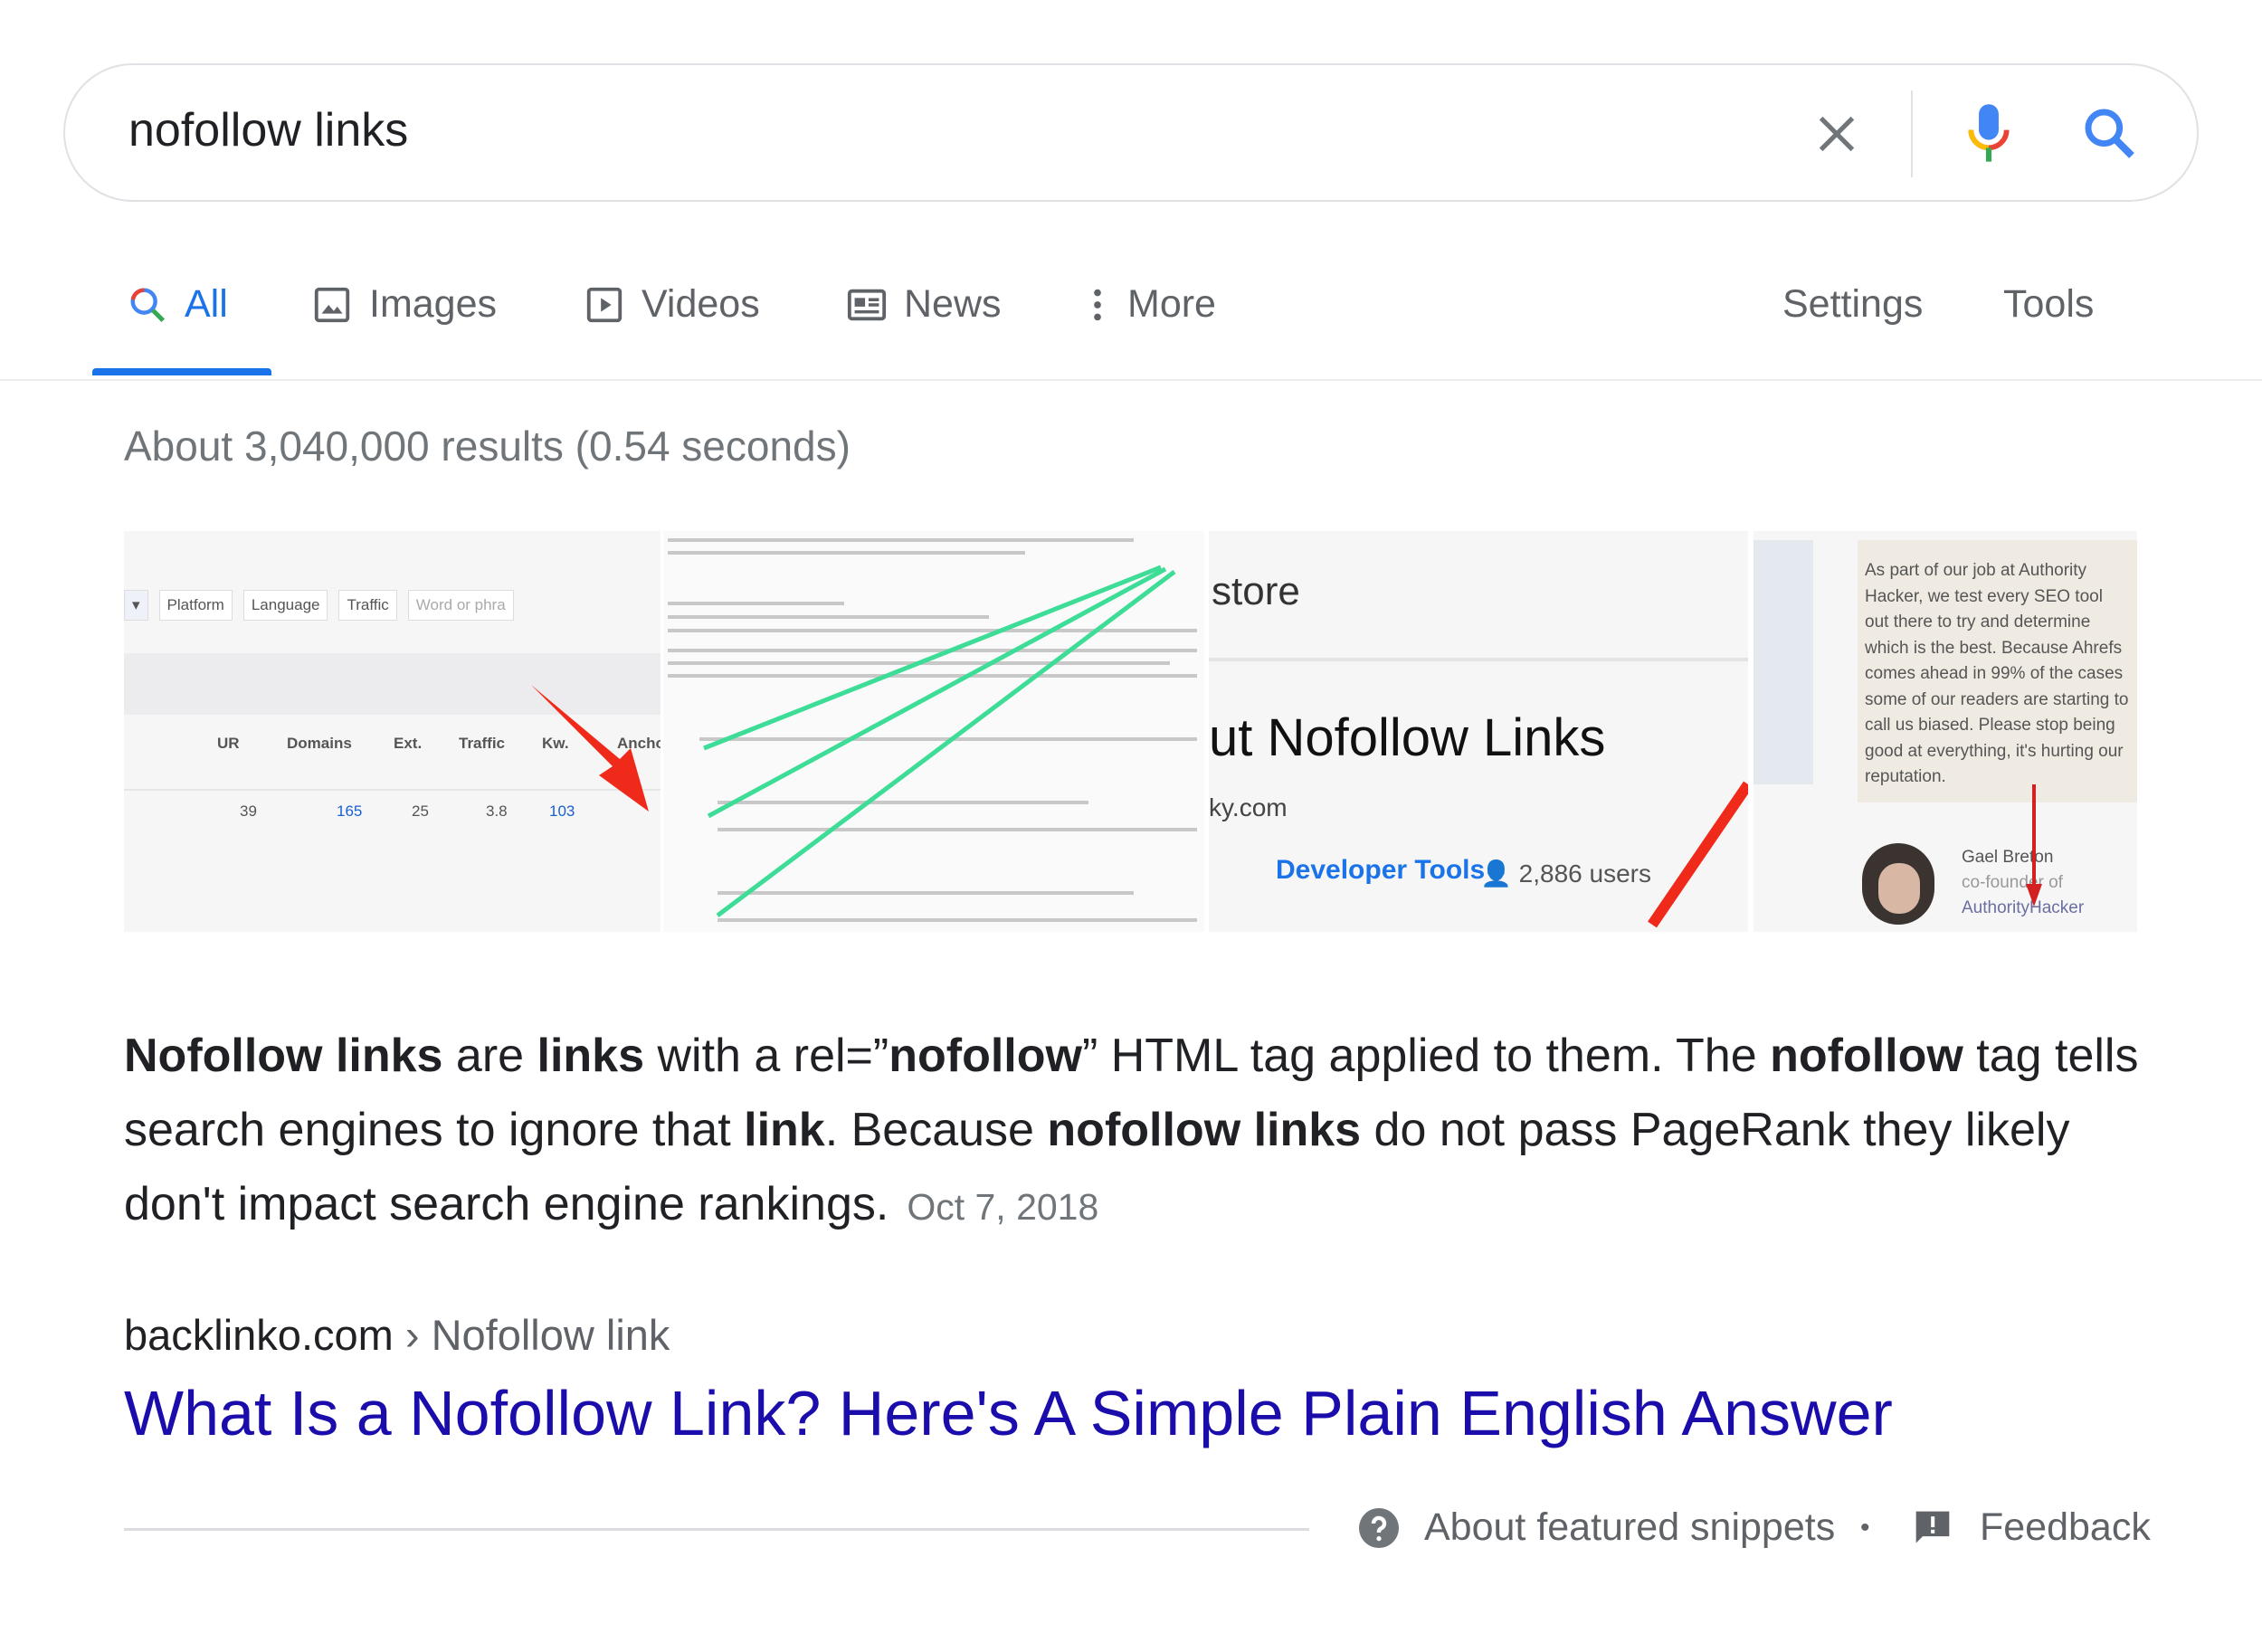 Image resolution: width=2262 pixels, height=1652 pixels. Describe the element at coordinates (2048, 304) in the screenshot. I see `tools-link: Tools` at that location.